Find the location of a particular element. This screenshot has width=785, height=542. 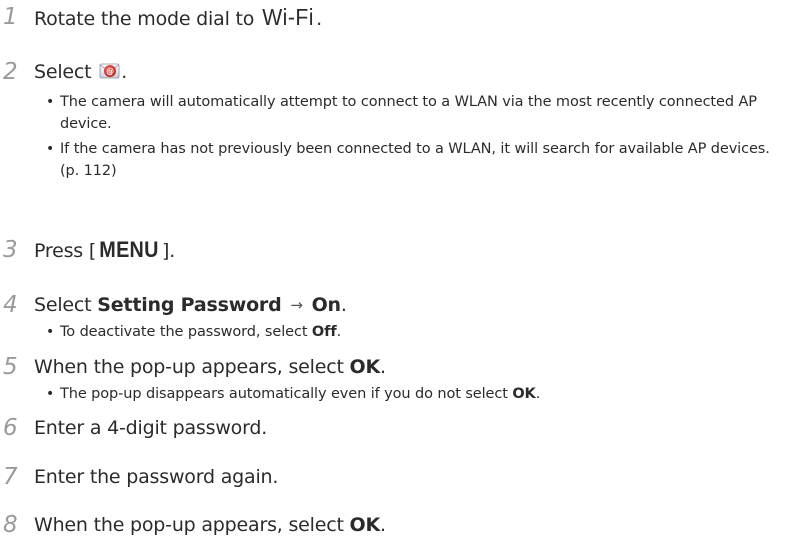

step-number: 7 is located at coordinates (10, 477).